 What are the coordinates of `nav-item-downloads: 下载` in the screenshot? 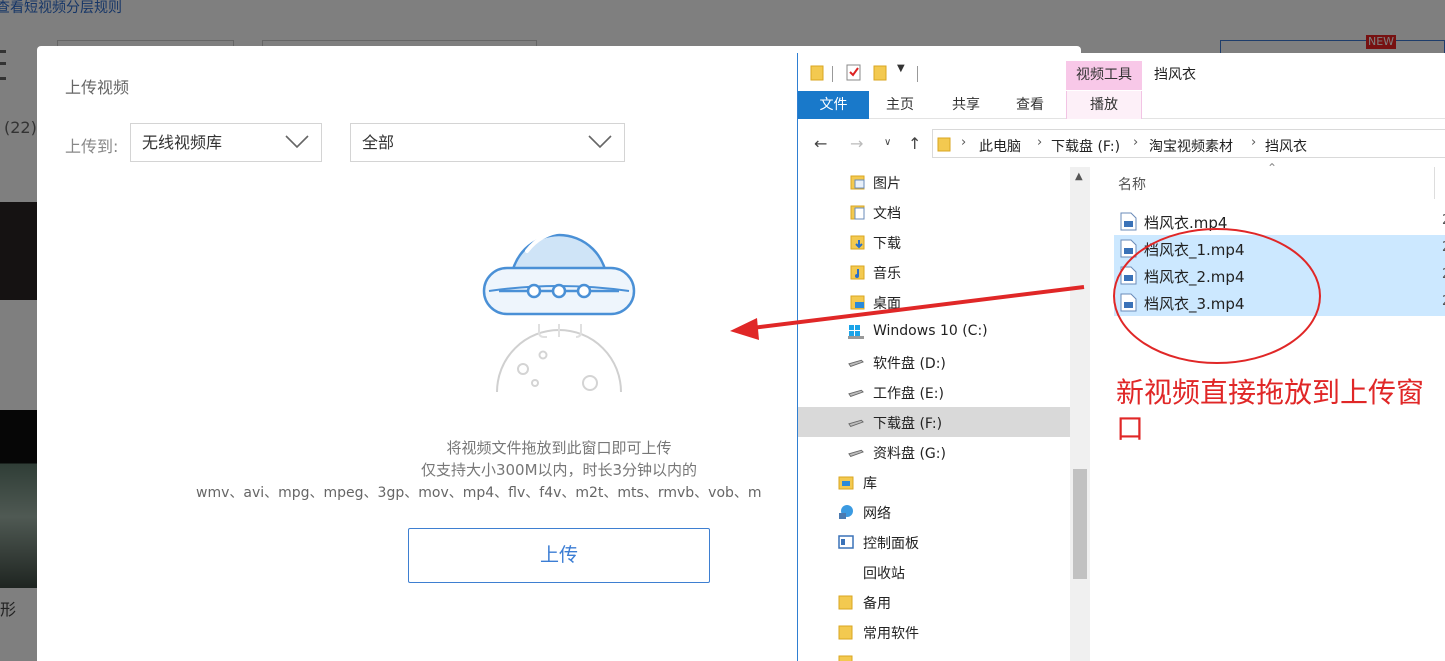 It's located at (934, 242).